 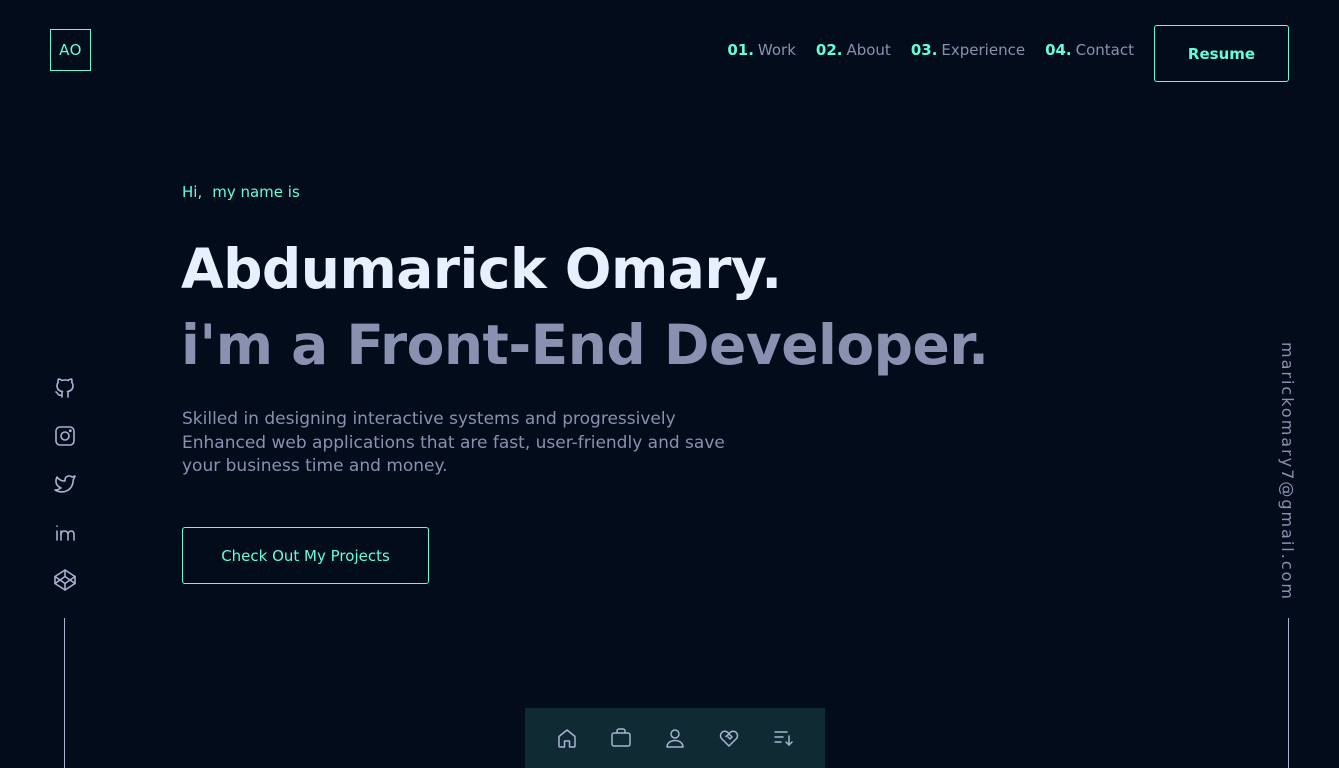 I want to click on bottom-dock, so click(x=675, y=738).